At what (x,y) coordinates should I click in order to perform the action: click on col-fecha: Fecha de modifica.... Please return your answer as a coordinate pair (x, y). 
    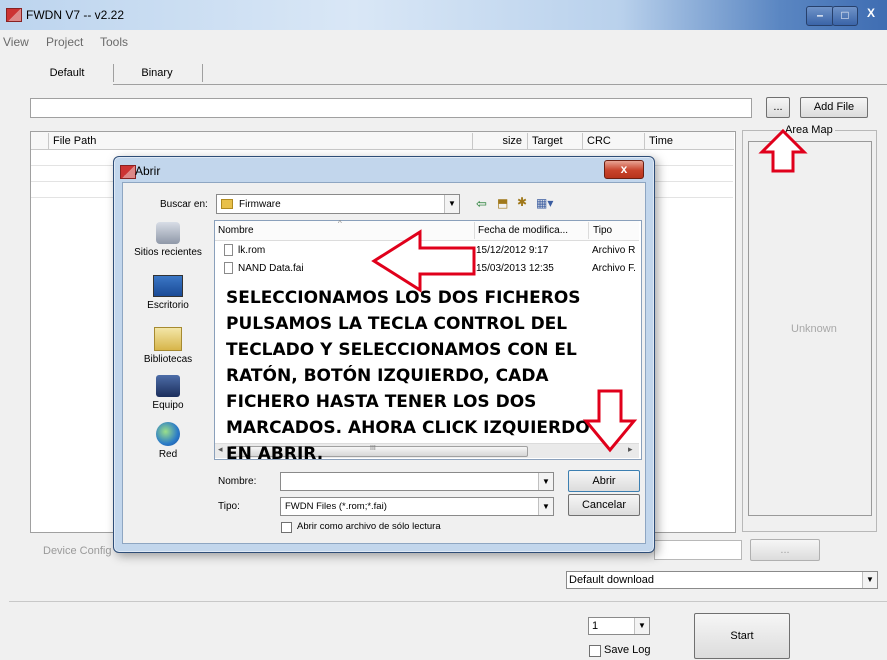
    Looking at the image, I should click on (523, 230).